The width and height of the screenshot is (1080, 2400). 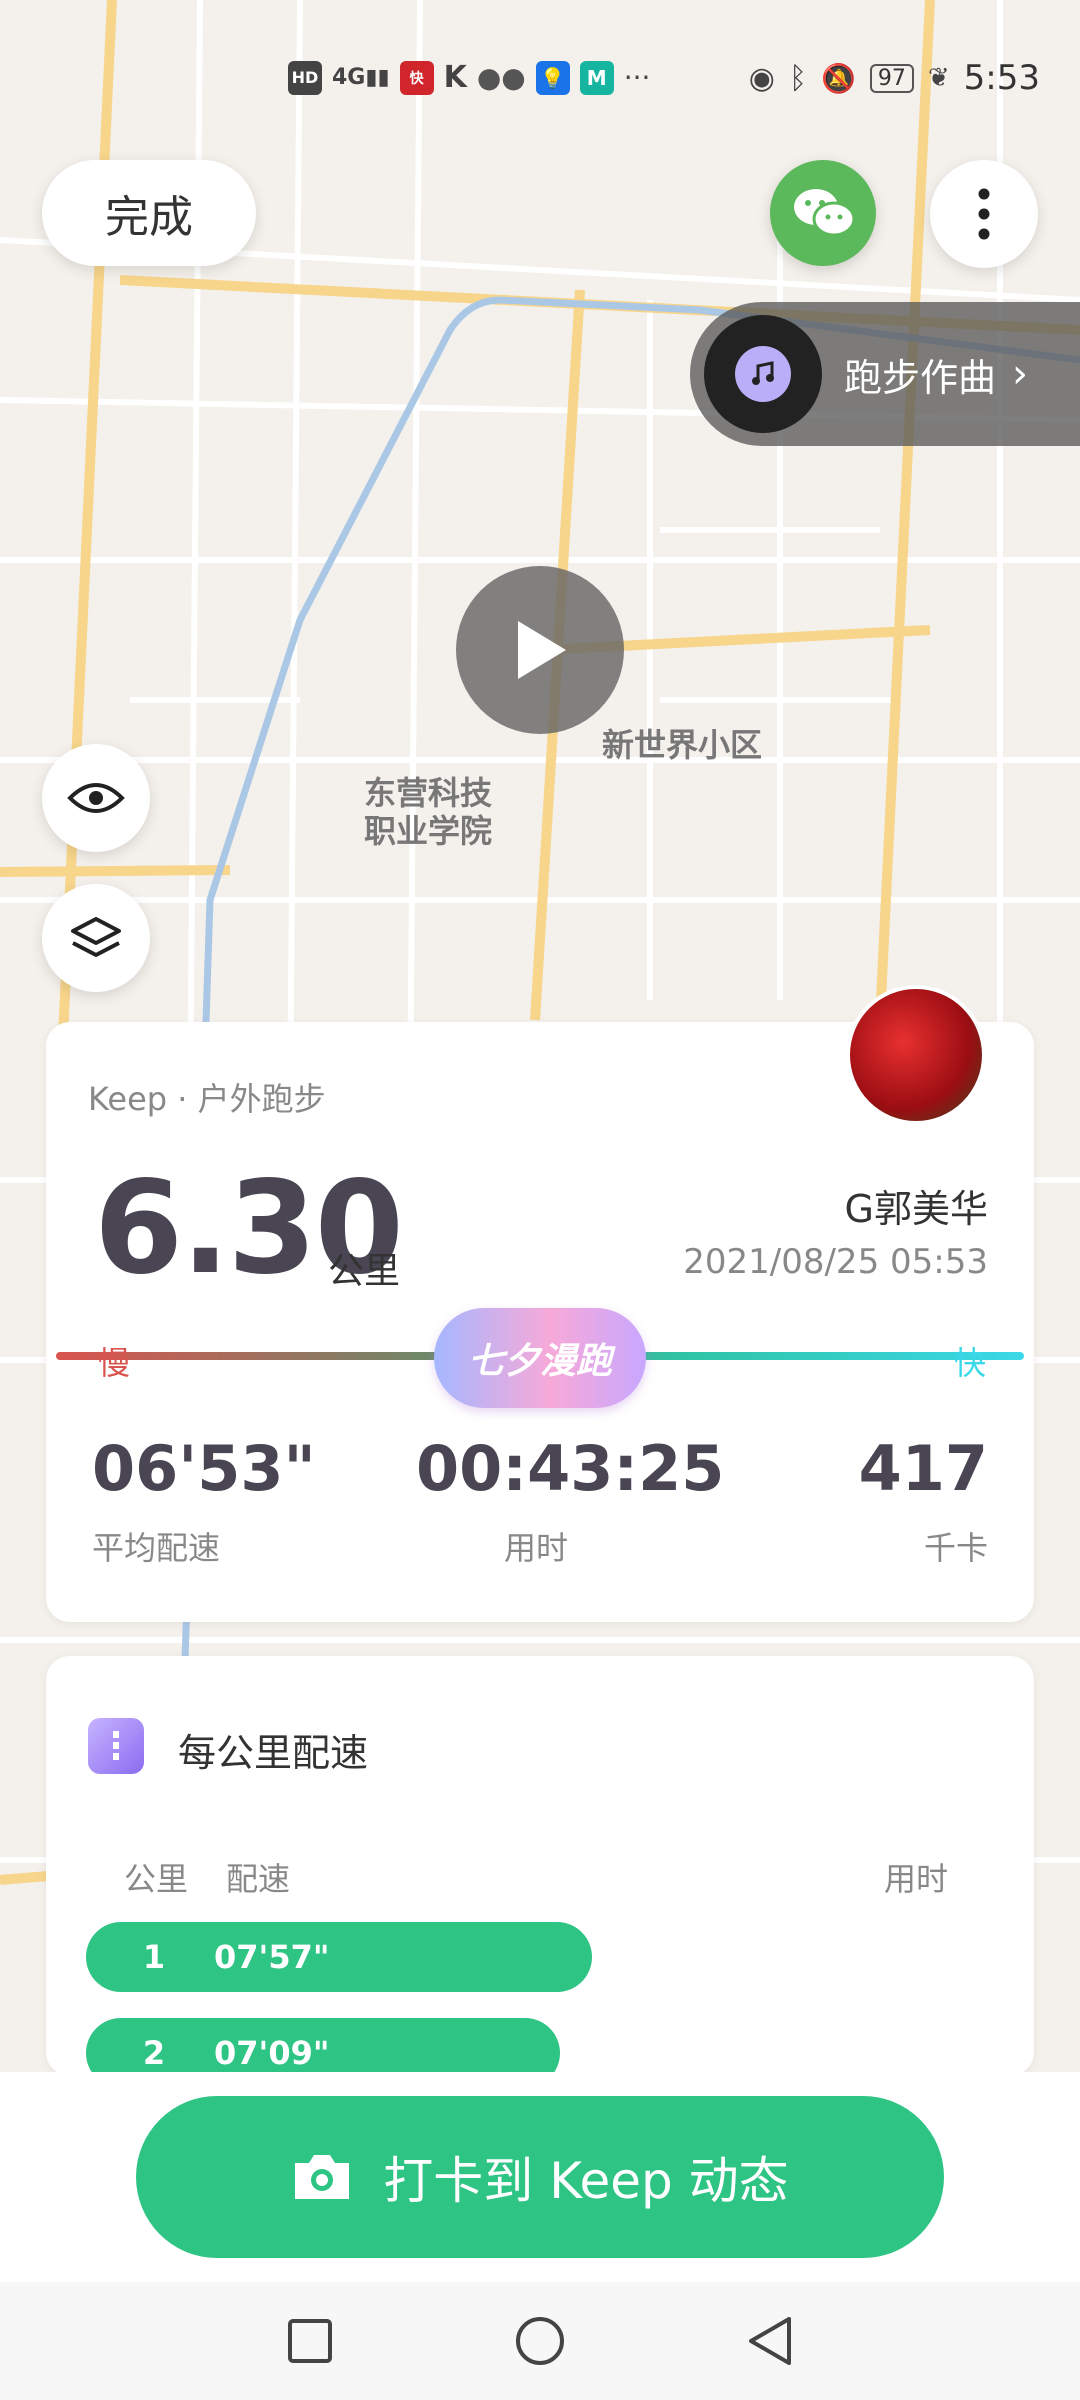 What do you see at coordinates (923, 1468) in the screenshot?
I see `stat-value: 417` at bounding box center [923, 1468].